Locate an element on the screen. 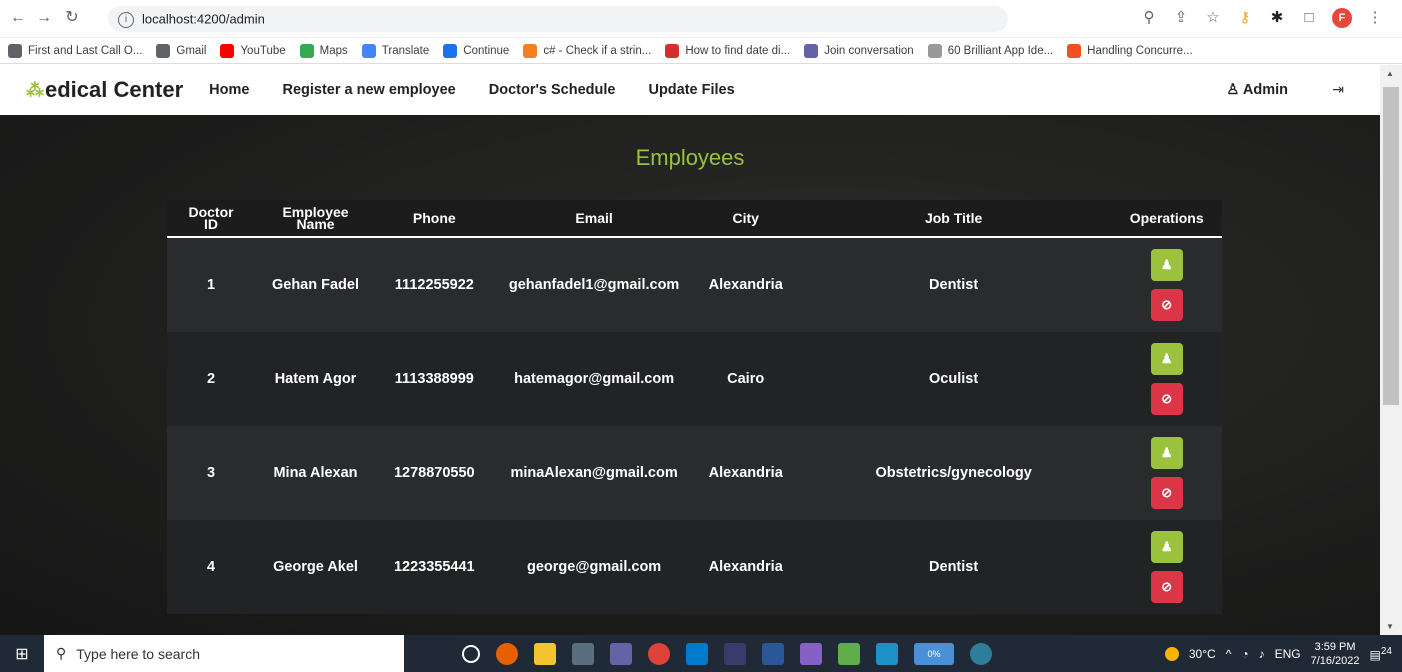  bookmark-item: Gmail is located at coordinates (181, 50).